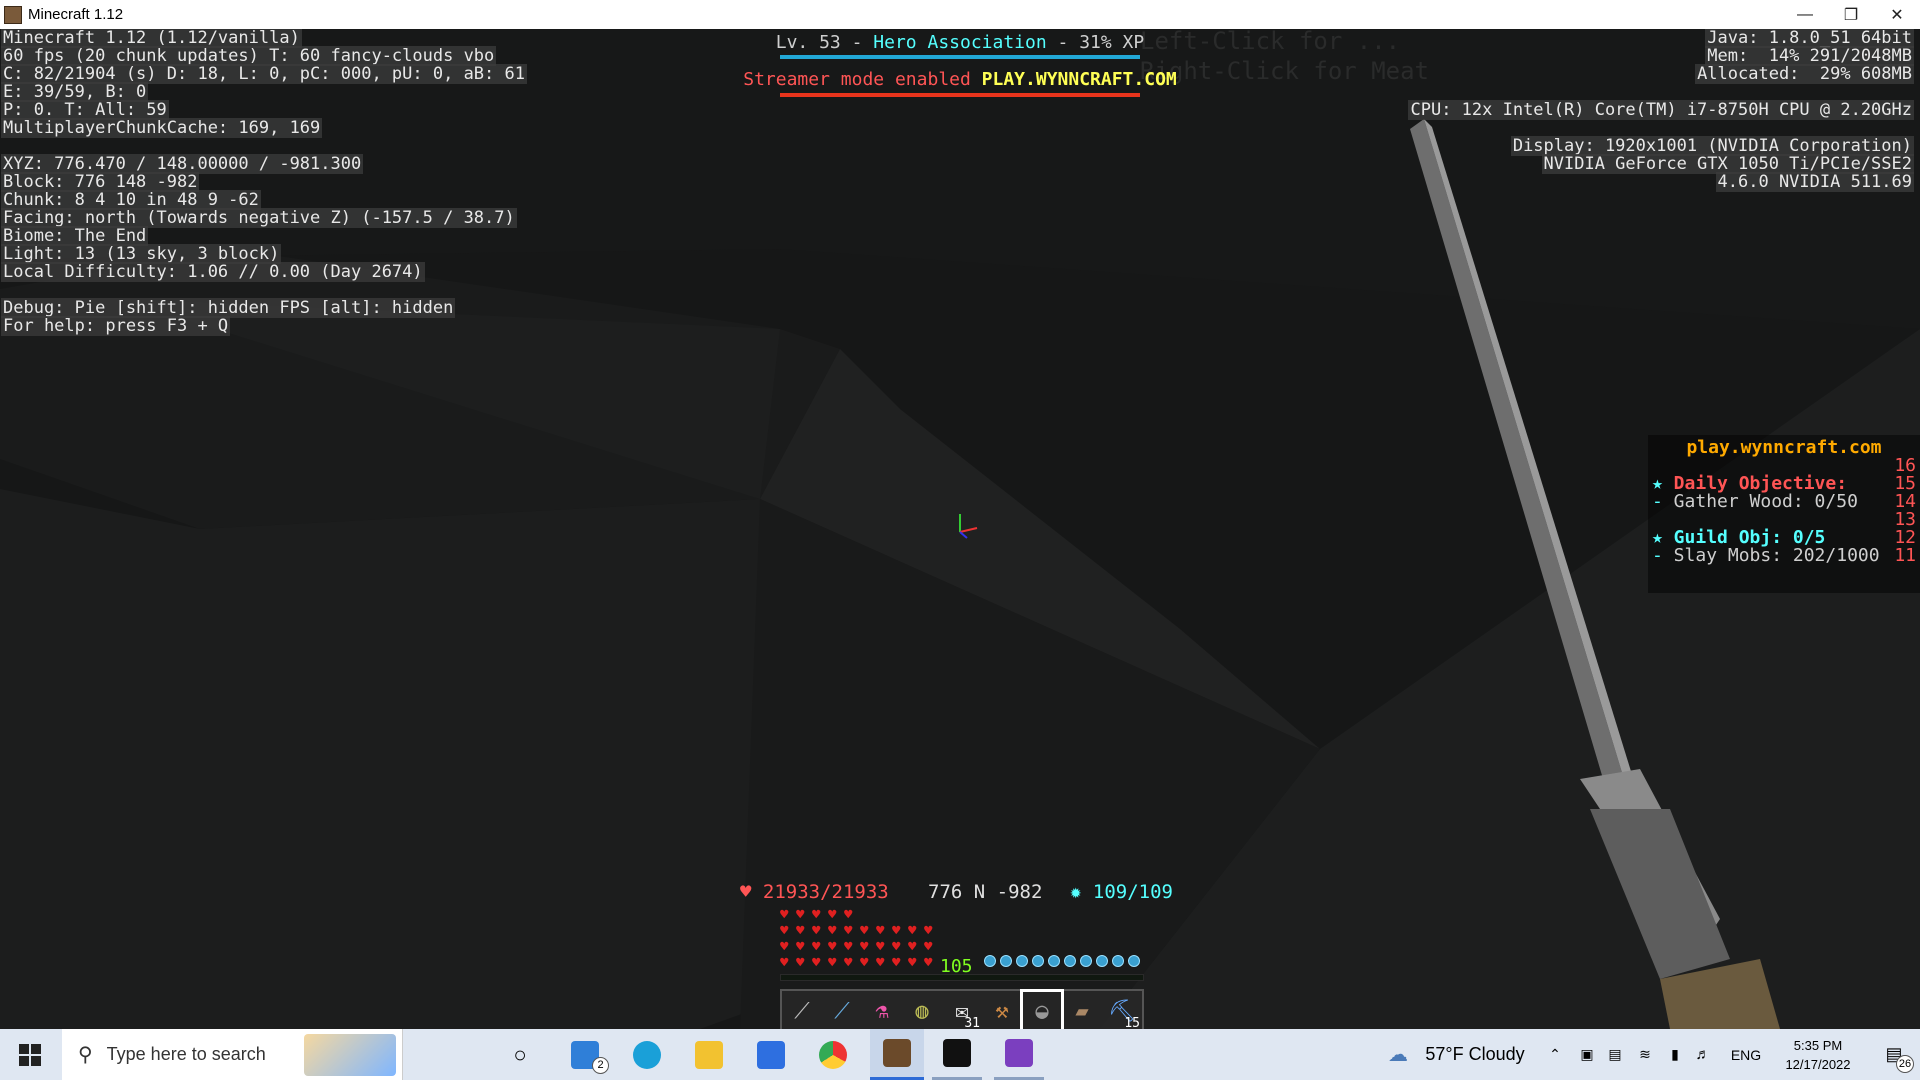 Image resolution: width=1920 pixels, height=1080 pixels. What do you see at coordinates (1645, 1054) in the screenshot?
I see `wifi-icon: ≋` at bounding box center [1645, 1054].